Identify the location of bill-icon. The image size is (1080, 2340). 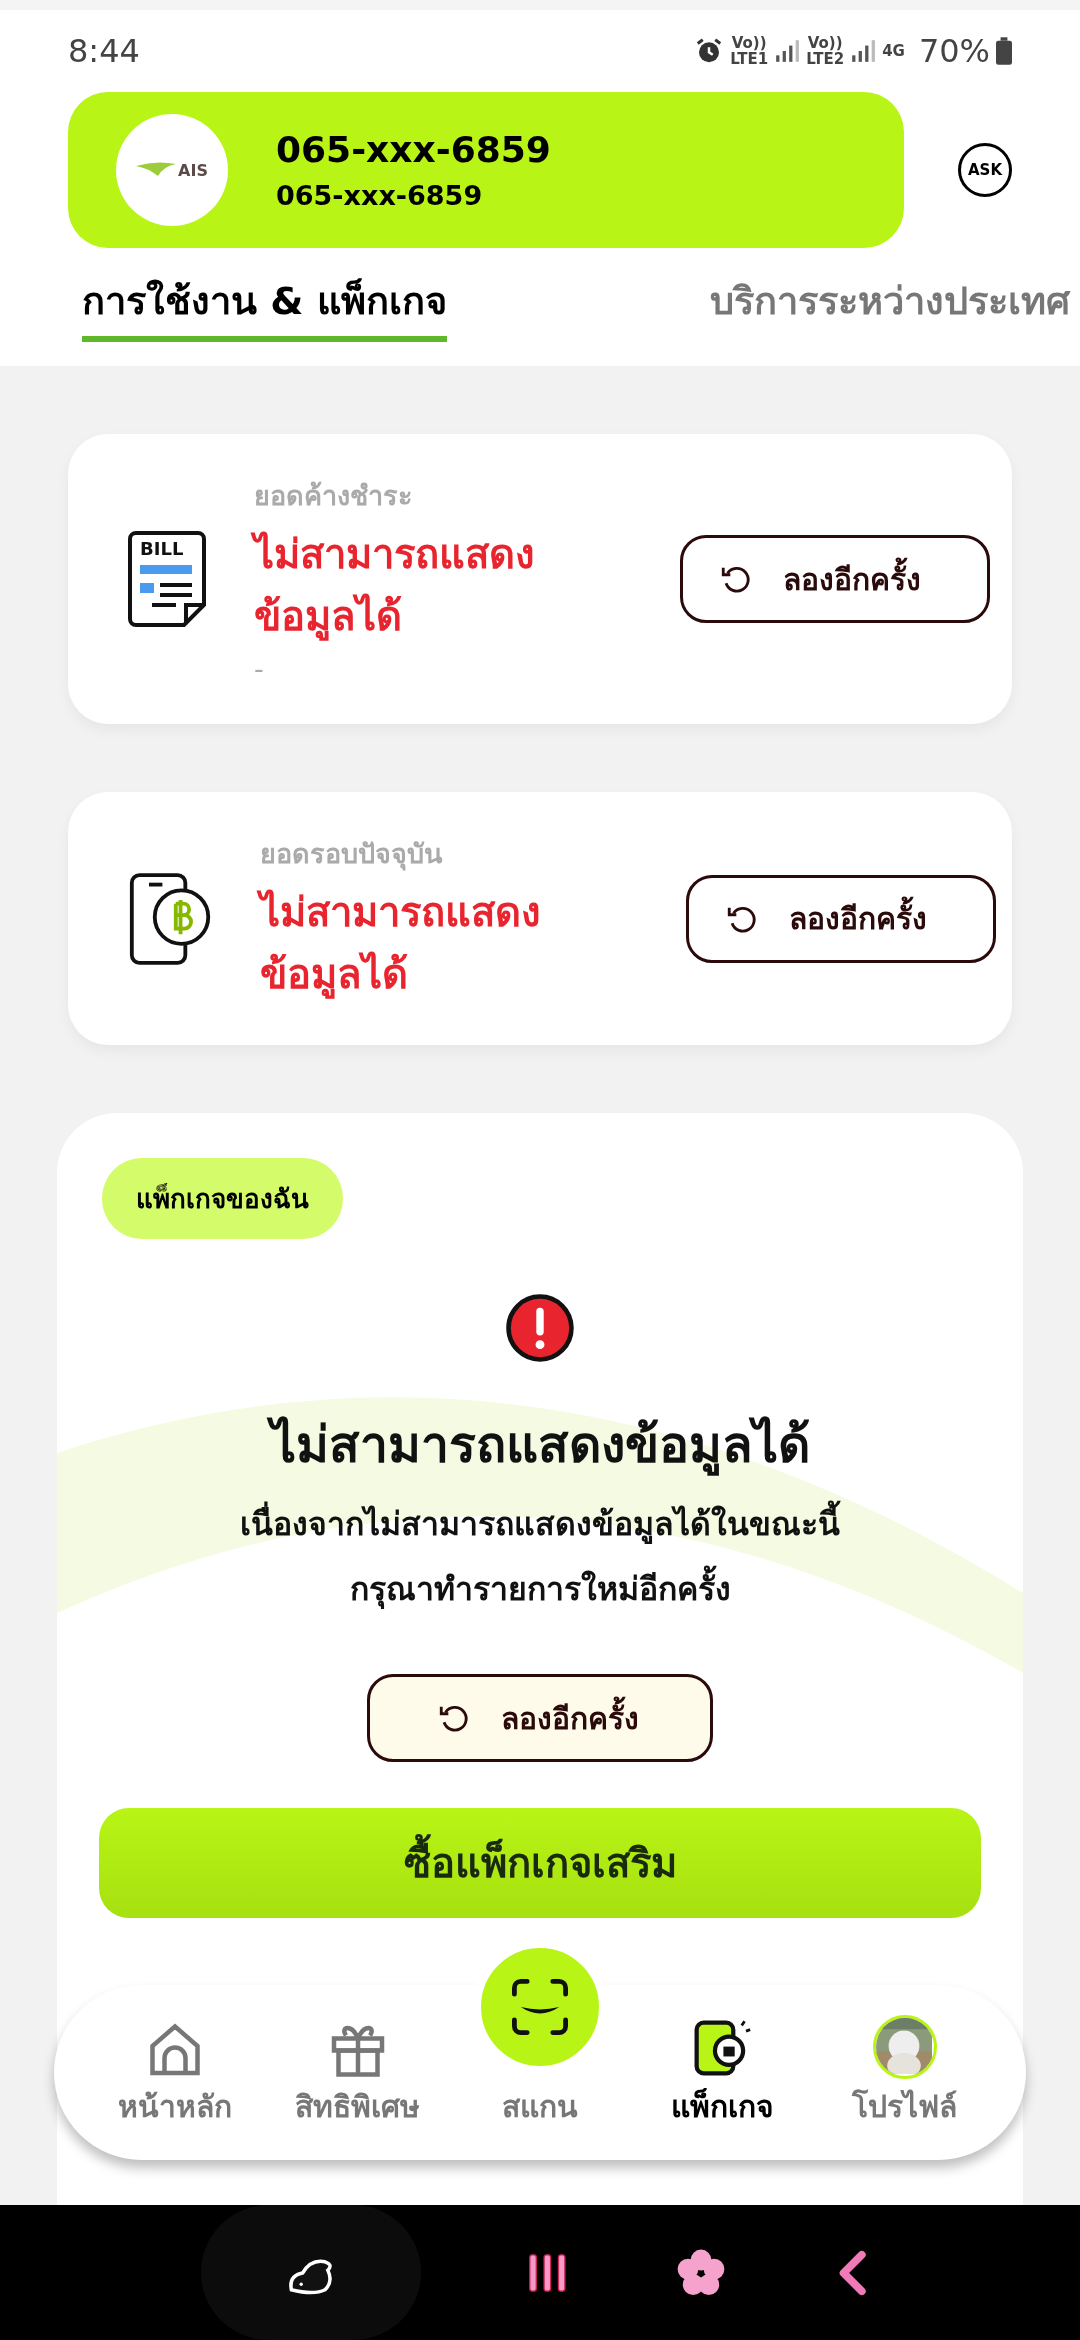
(167, 579).